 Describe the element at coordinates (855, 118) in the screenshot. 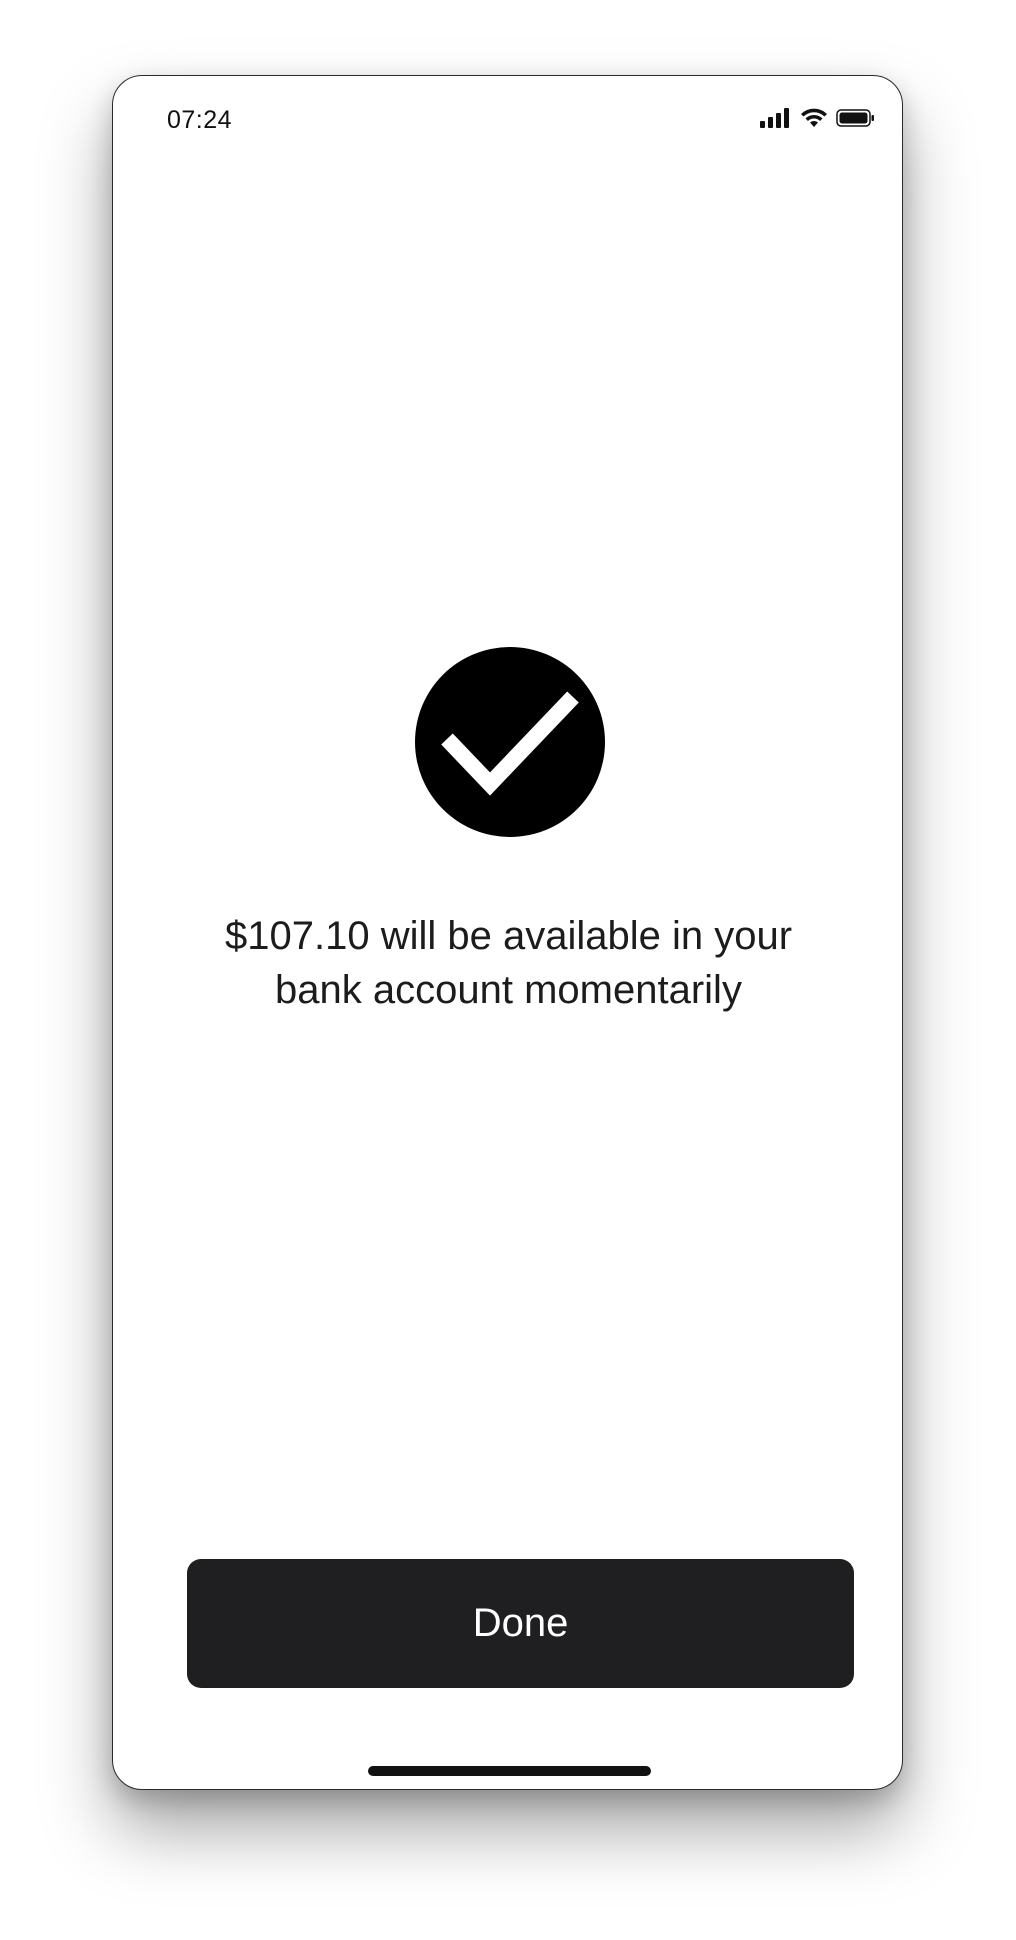

I see `battery-icon` at that location.